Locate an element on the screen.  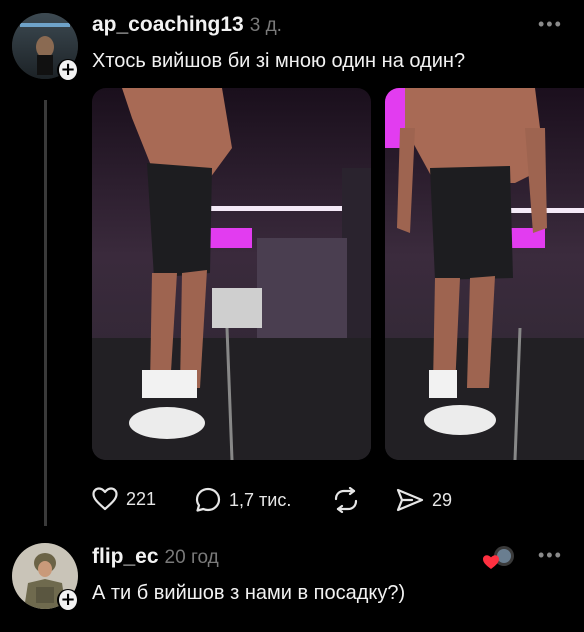
reply-time: 20 год is located at coordinates (191, 557).